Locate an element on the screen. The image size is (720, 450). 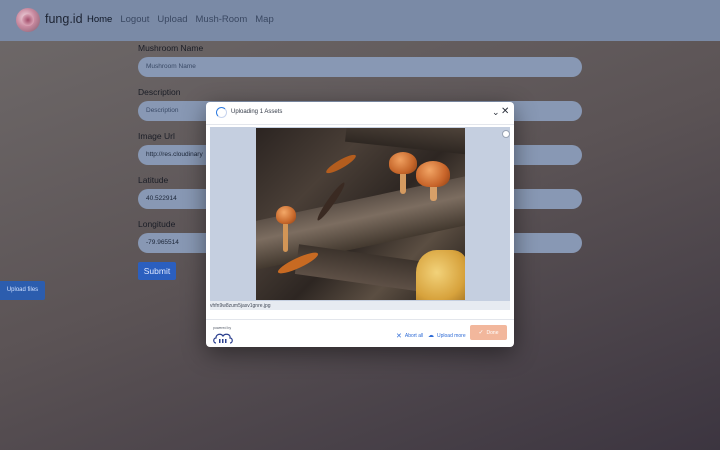
mushroom-name-label: Mushroom Name is located at coordinates (171, 48).